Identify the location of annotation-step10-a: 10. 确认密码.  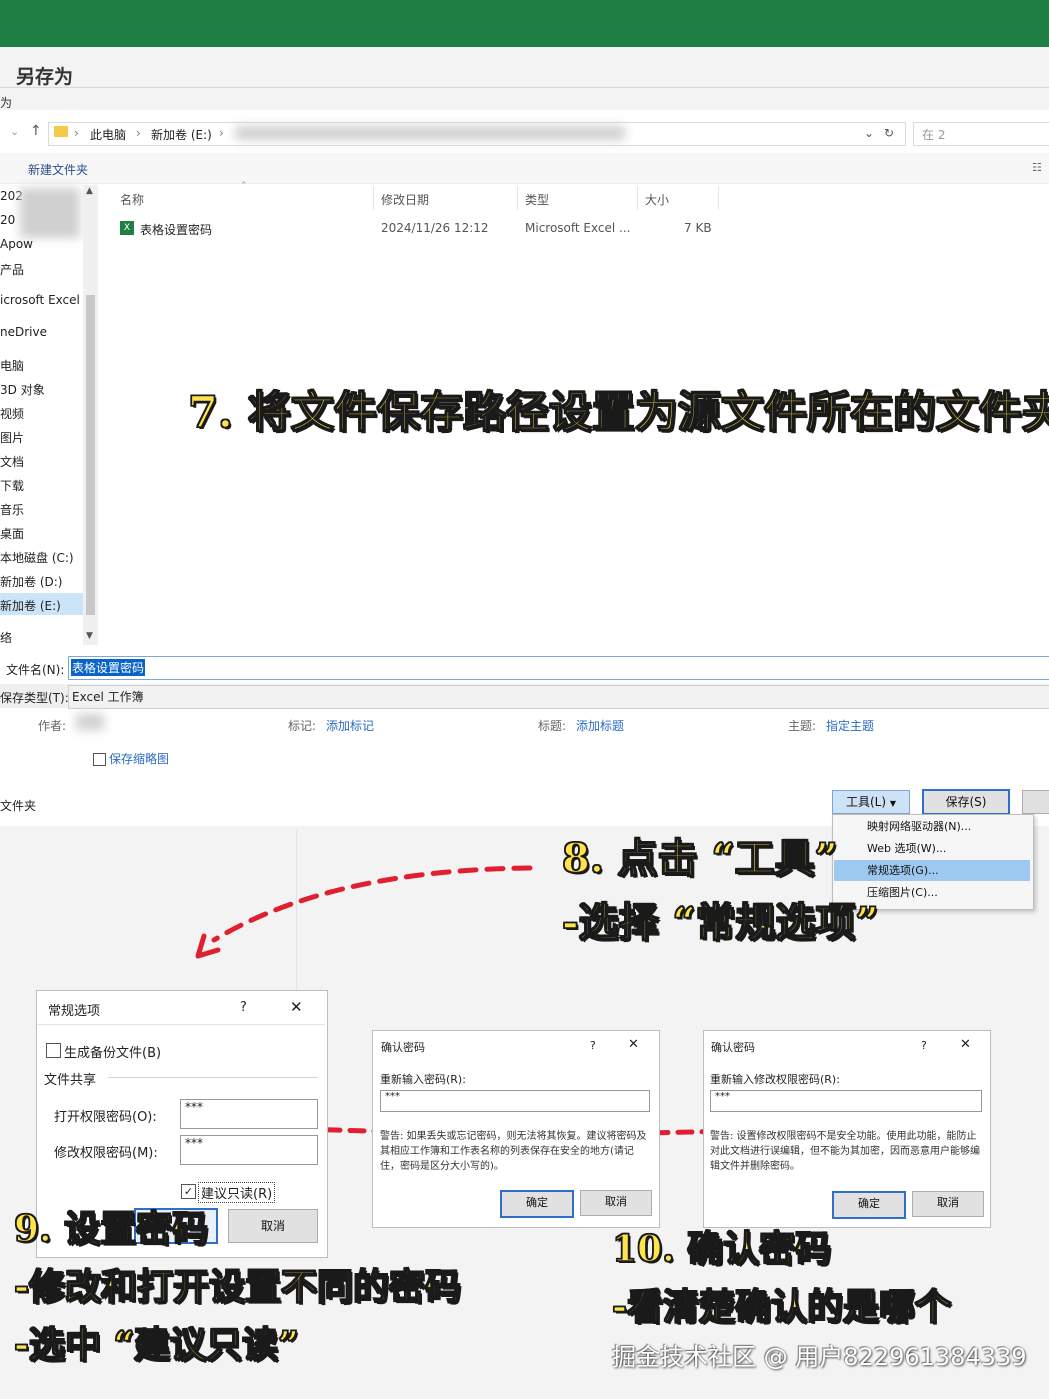
(721, 1249).